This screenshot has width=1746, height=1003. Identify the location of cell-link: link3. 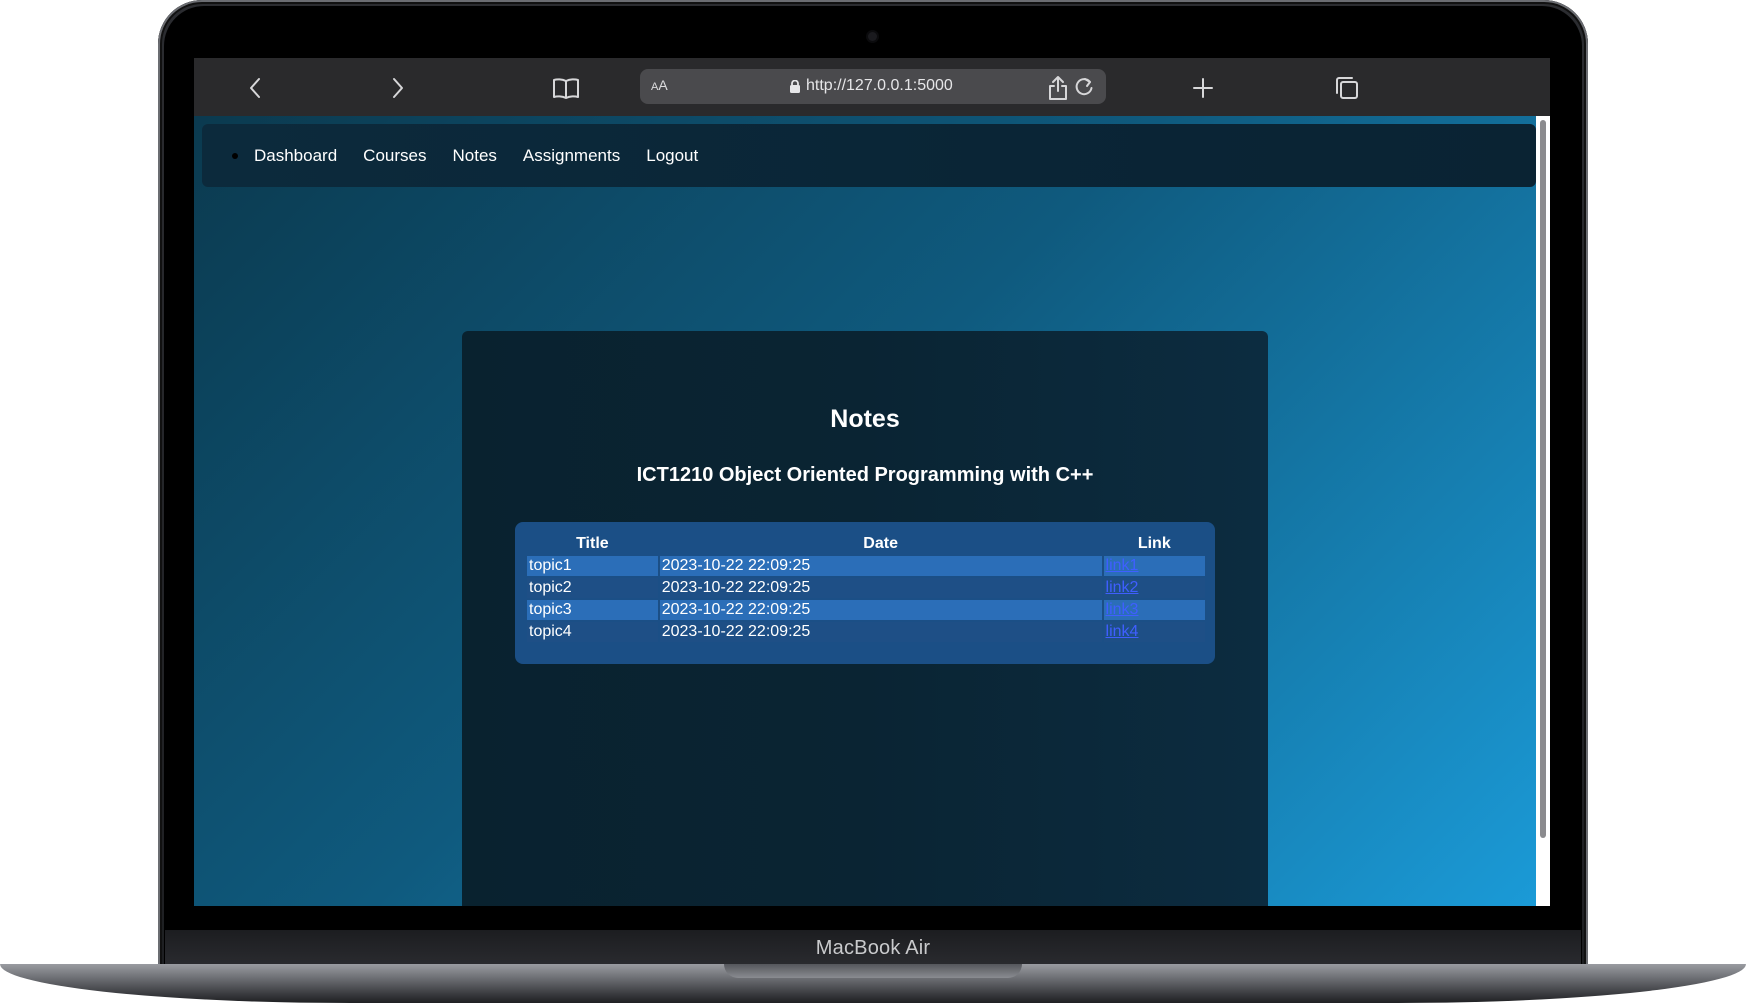
(1154, 610).